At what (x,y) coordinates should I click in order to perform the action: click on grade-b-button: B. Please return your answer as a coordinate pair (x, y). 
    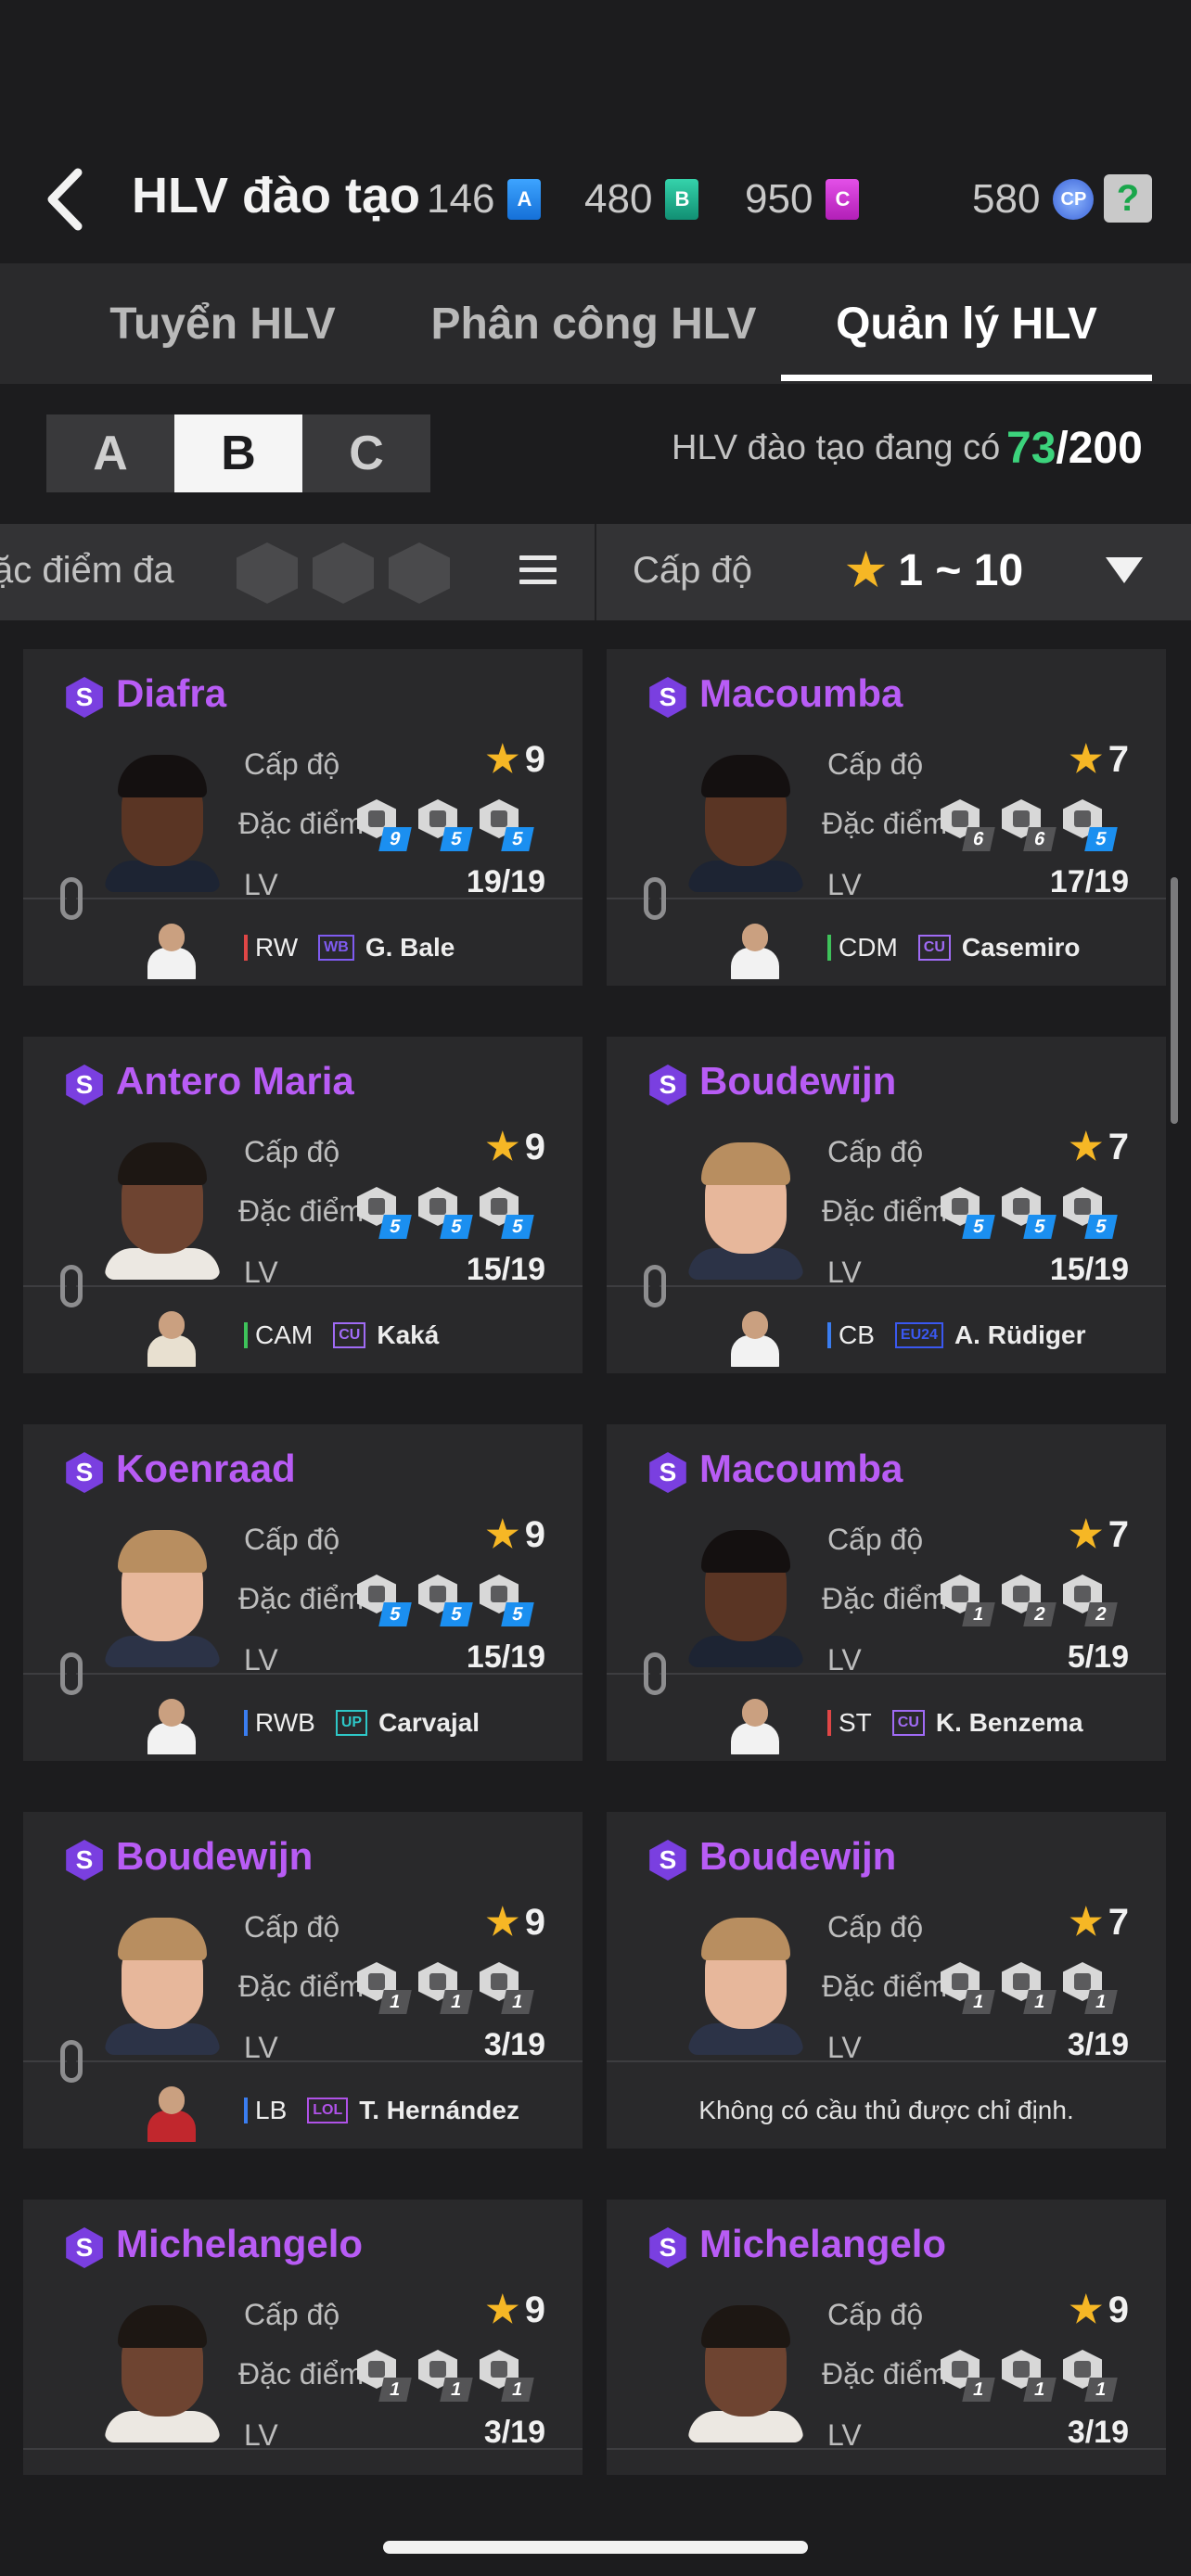
    Looking at the image, I should click on (238, 453).